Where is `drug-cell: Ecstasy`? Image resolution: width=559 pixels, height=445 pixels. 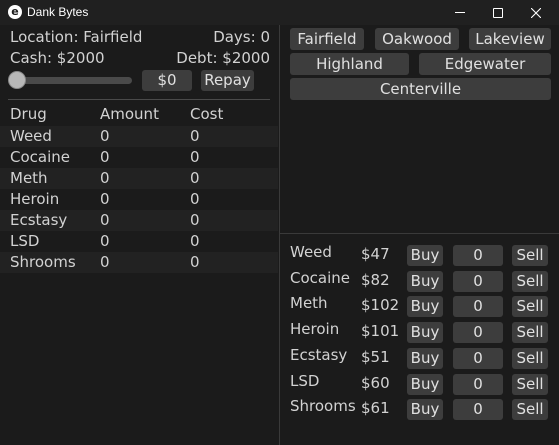 drug-cell: Ecstasy is located at coordinates (39, 220).